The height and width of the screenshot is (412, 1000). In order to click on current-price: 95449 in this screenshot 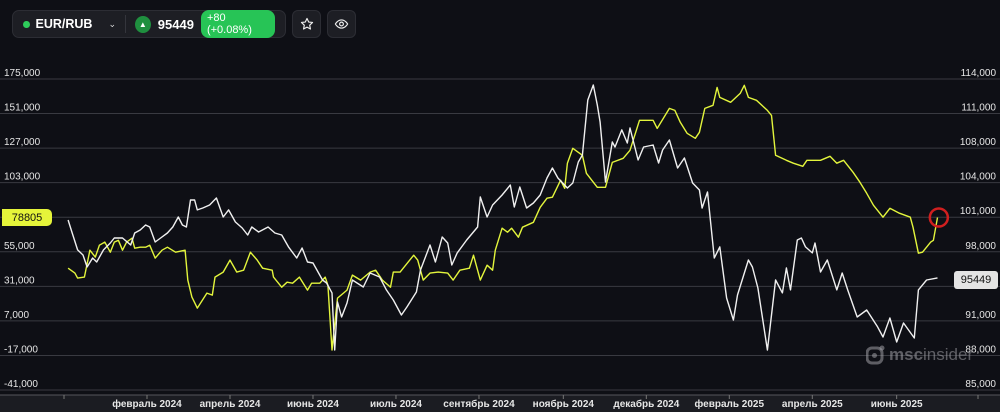, I will do `click(175, 24)`.